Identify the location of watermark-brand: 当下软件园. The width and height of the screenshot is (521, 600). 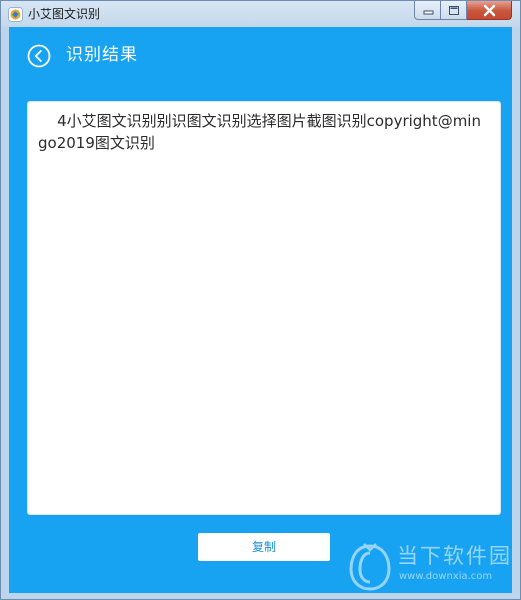
(454, 556).